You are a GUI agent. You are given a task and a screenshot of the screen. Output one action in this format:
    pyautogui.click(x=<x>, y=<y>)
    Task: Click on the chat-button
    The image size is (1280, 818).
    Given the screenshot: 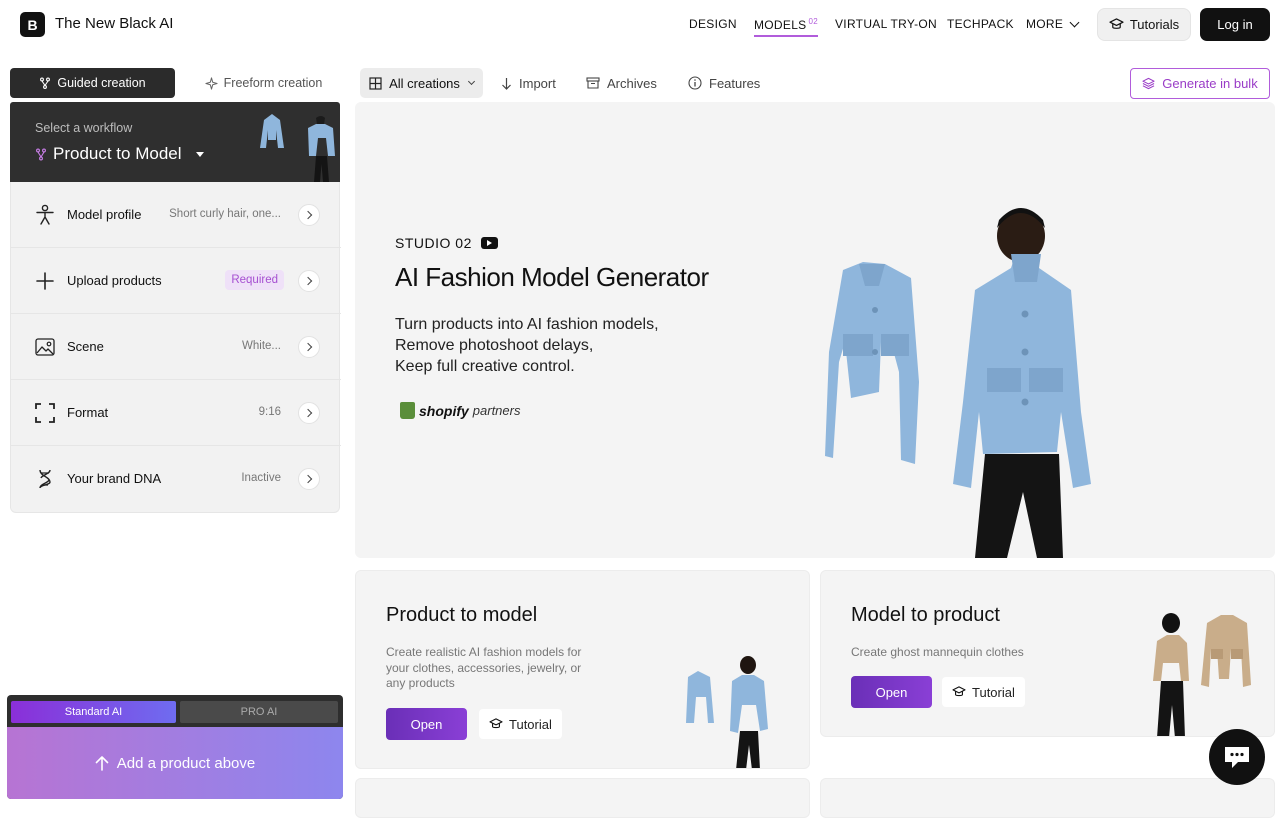 What is the action you would take?
    pyautogui.click(x=1237, y=757)
    